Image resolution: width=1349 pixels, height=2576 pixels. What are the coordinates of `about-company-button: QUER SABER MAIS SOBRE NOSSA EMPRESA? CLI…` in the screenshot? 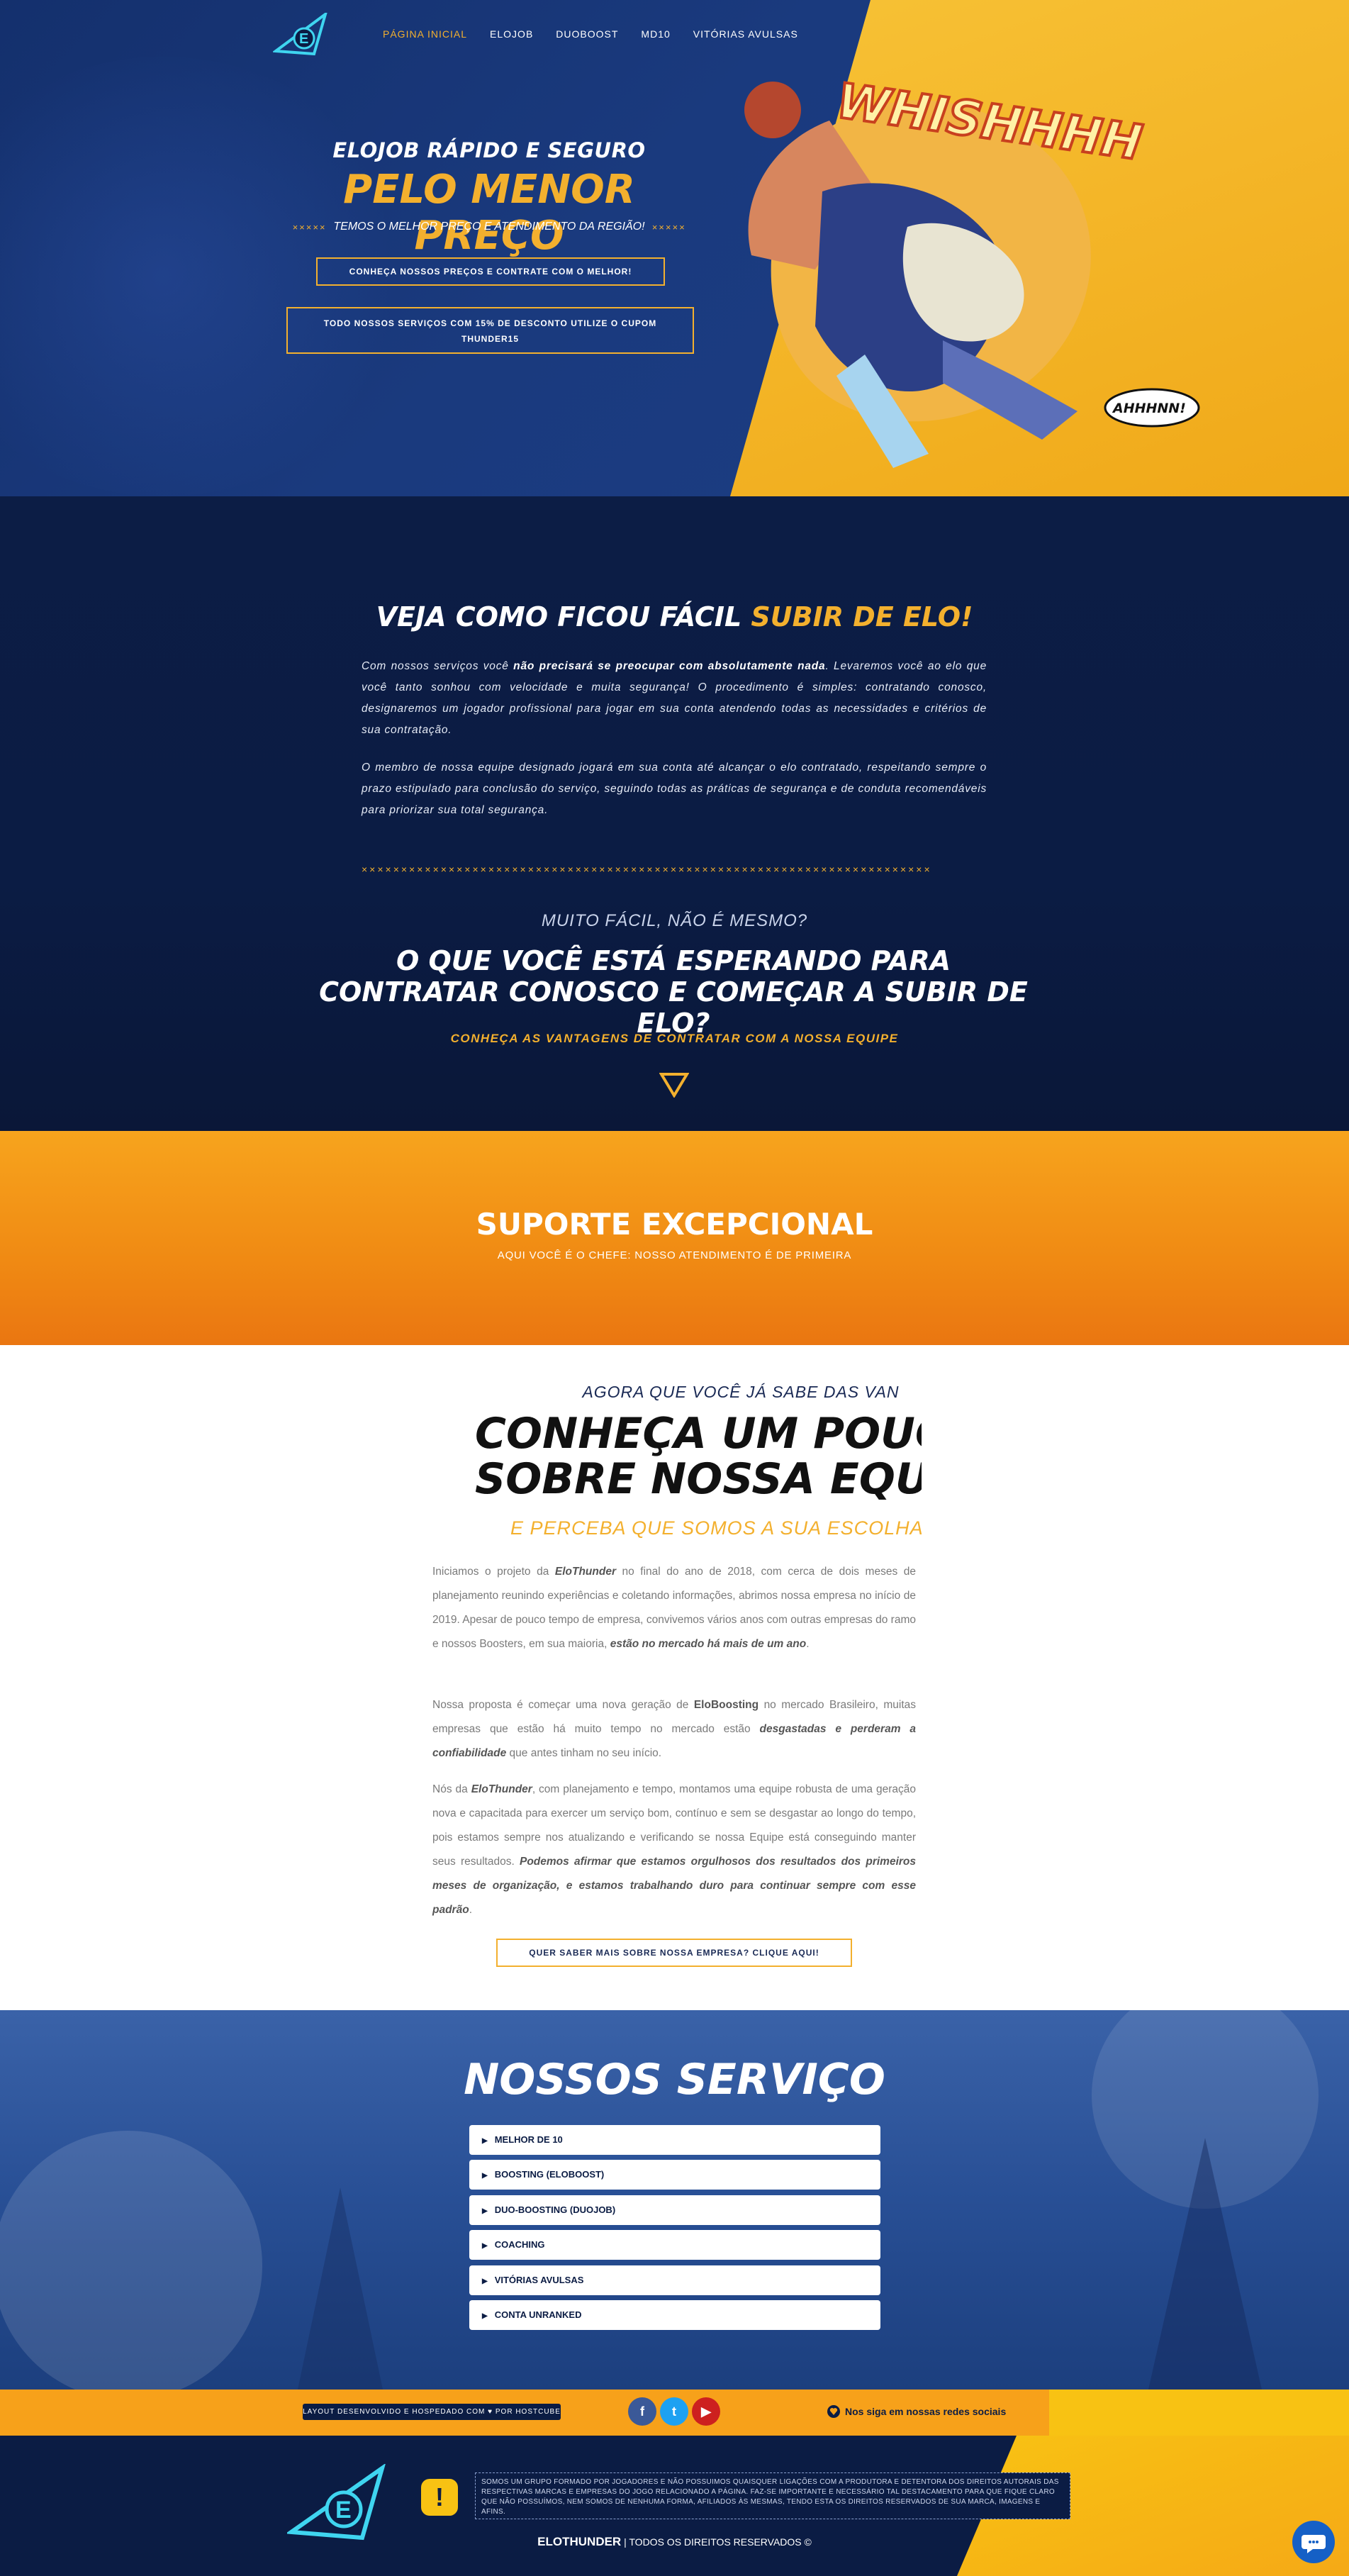 It's located at (674, 1953).